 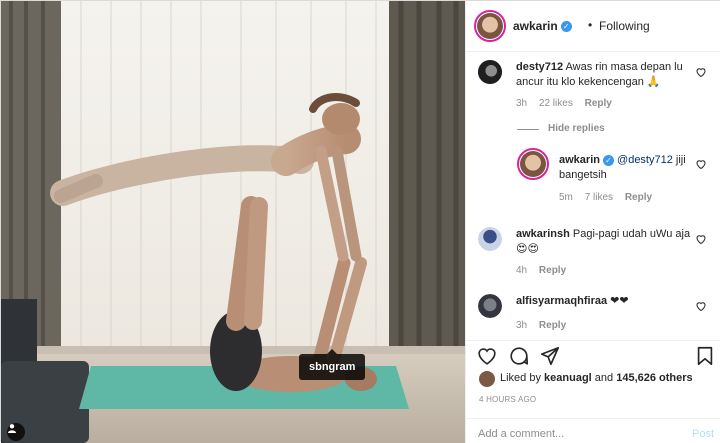 I want to click on comment-text: ❤❤, so click(x=619, y=301).